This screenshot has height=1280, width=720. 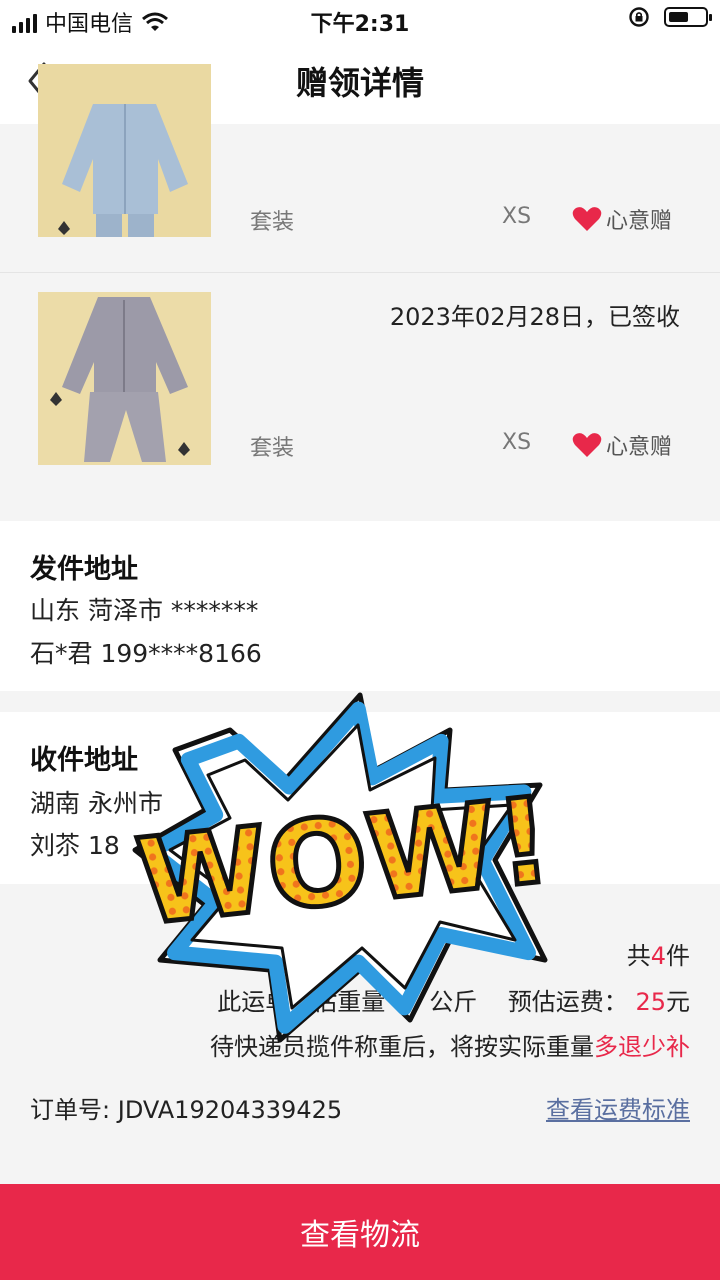 I want to click on sender-address-section: 发件地址 山东 菏泽市 ******* 石*君 199****8166, so click(x=360, y=606).